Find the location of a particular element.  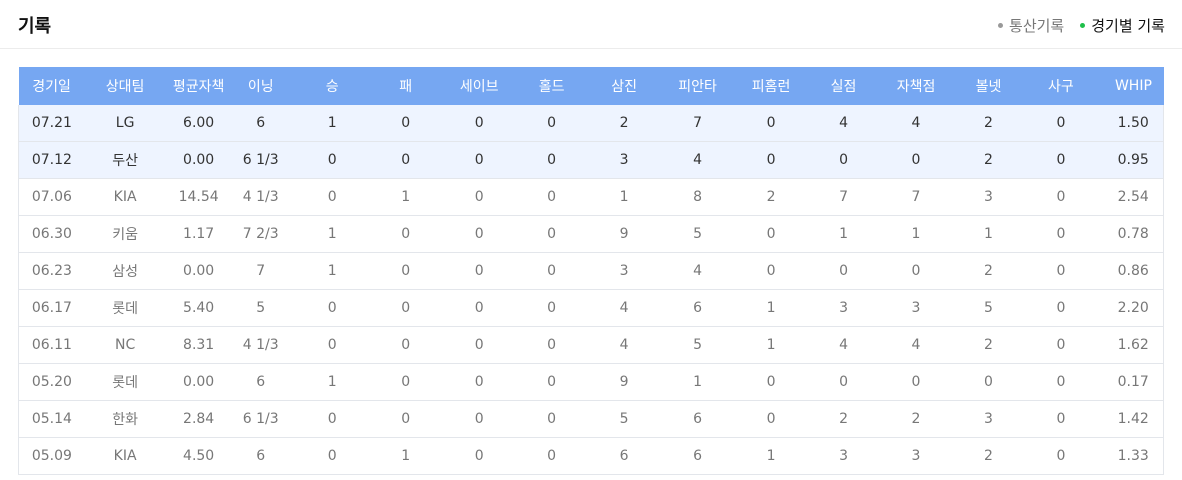

table-cell: 1.62 is located at coordinates (1134, 345).